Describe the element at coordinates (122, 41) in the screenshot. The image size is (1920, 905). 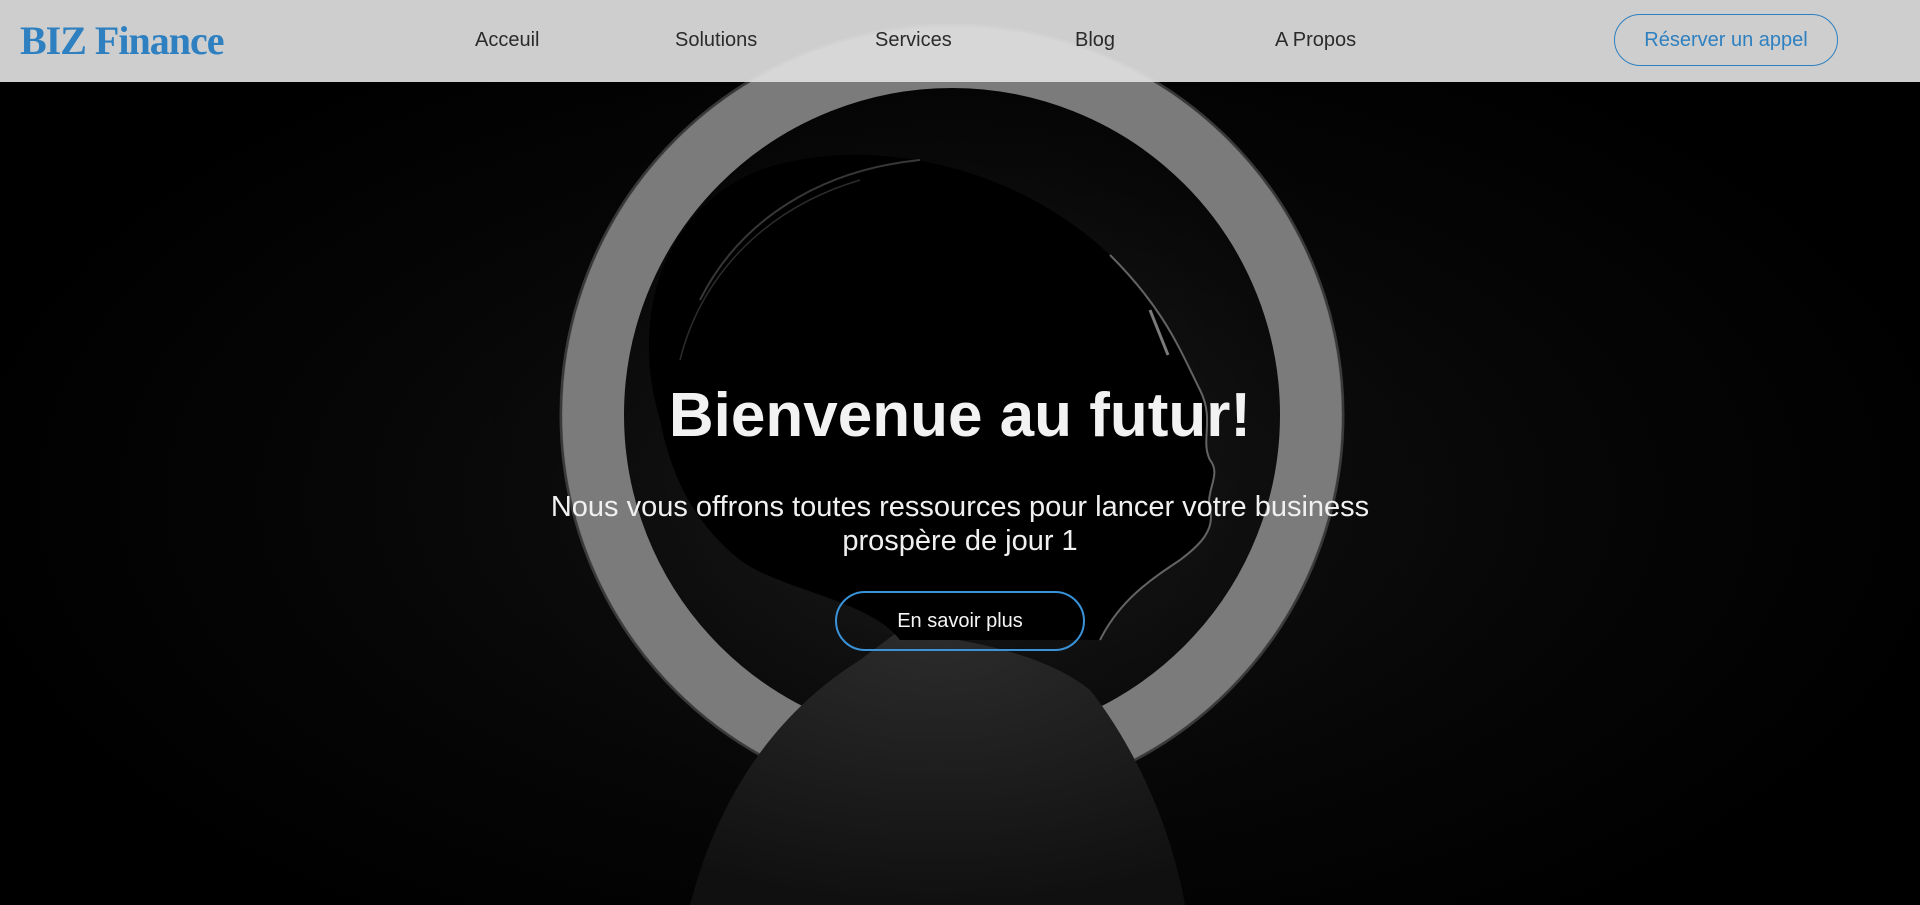
I see `brand-logo: BIZ Finance` at that location.